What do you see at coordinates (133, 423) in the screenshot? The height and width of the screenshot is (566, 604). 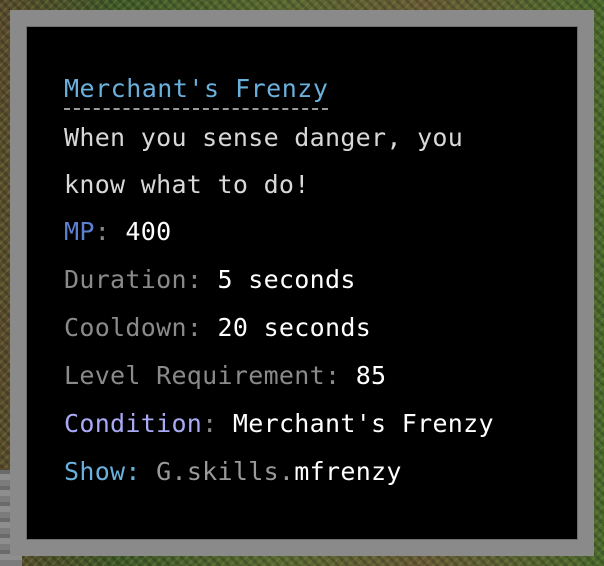 I see `condition-label: Condition` at bounding box center [133, 423].